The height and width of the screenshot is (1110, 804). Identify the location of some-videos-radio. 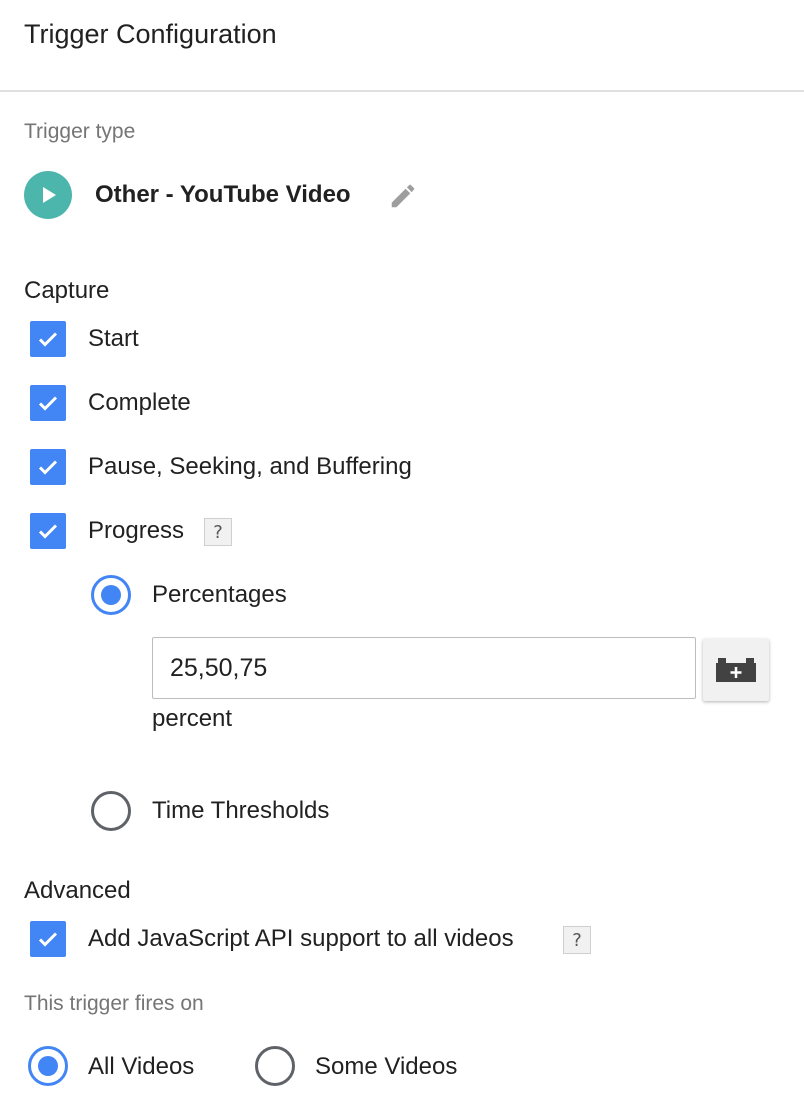
(275, 1066).